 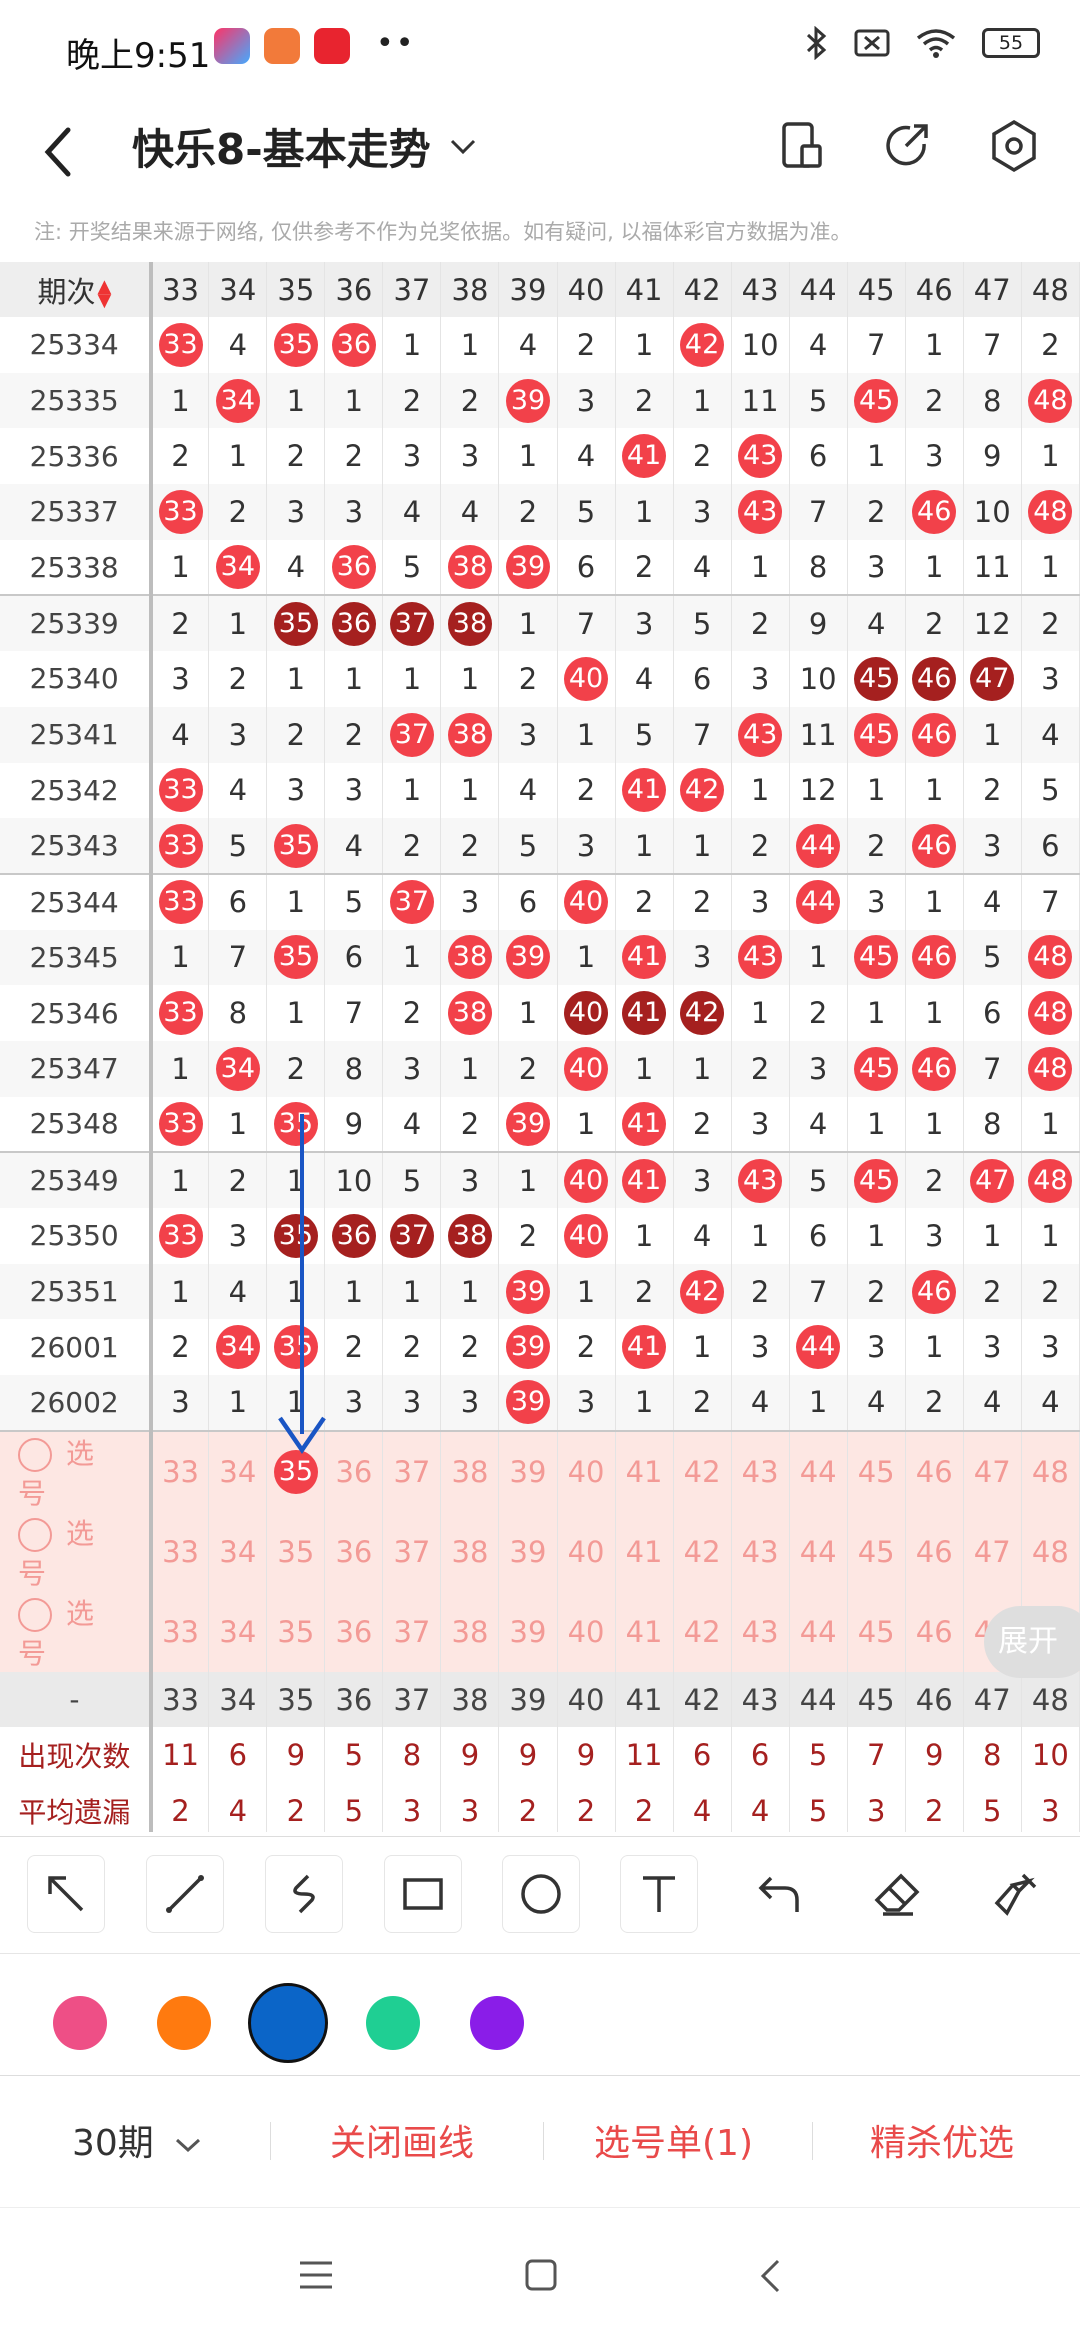 I want to click on text-tool-icon, so click(x=659, y=1894).